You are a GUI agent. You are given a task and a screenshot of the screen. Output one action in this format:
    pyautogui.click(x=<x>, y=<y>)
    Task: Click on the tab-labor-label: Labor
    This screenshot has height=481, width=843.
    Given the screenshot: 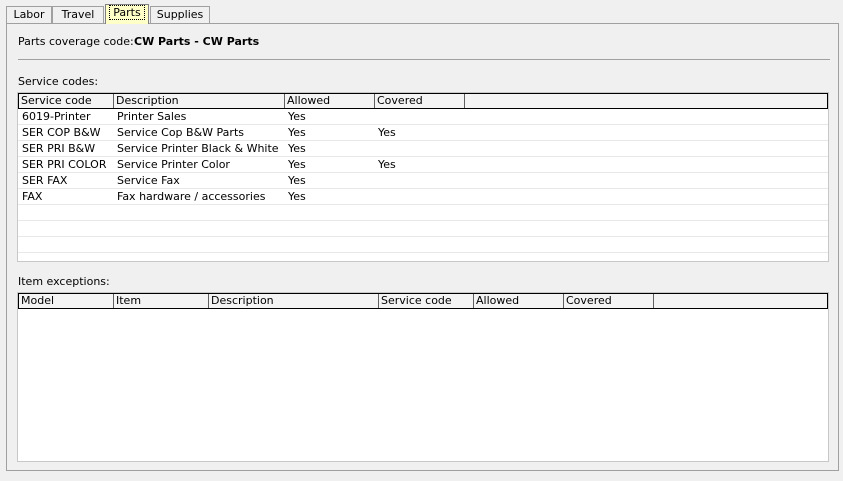 What is the action you would take?
    pyautogui.click(x=29, y=14)
    